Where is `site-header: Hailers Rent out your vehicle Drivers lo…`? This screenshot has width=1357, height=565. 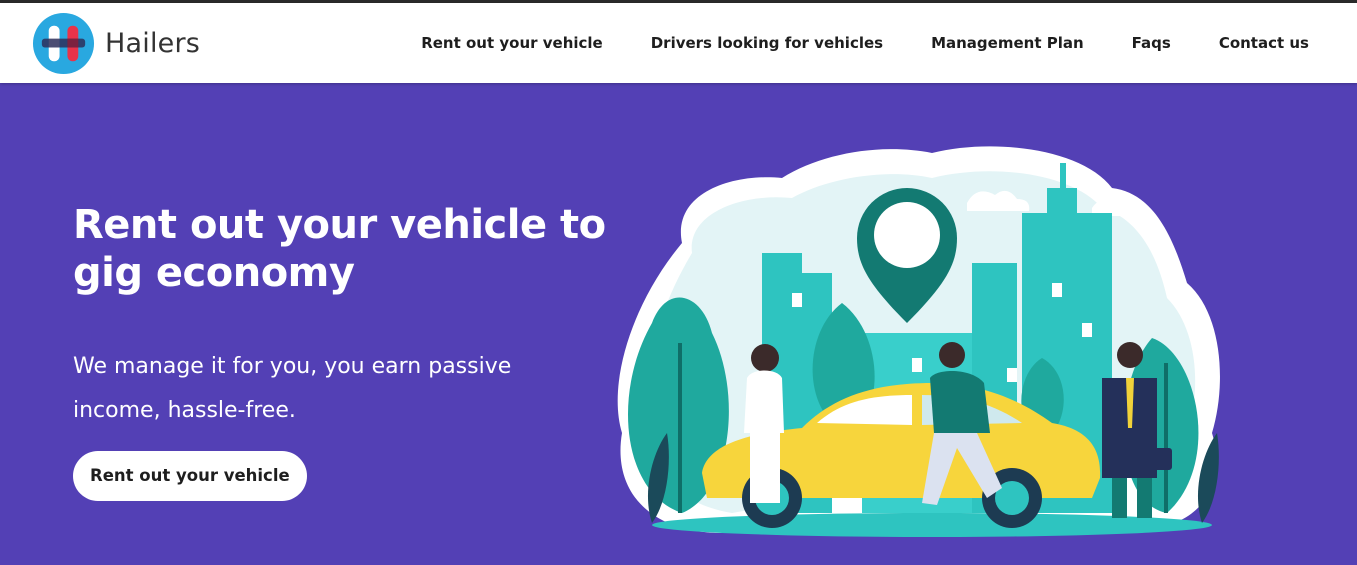 site-header: Hailers Rent out your vehicle Drivers lo… is located at coordinates (678, 43).